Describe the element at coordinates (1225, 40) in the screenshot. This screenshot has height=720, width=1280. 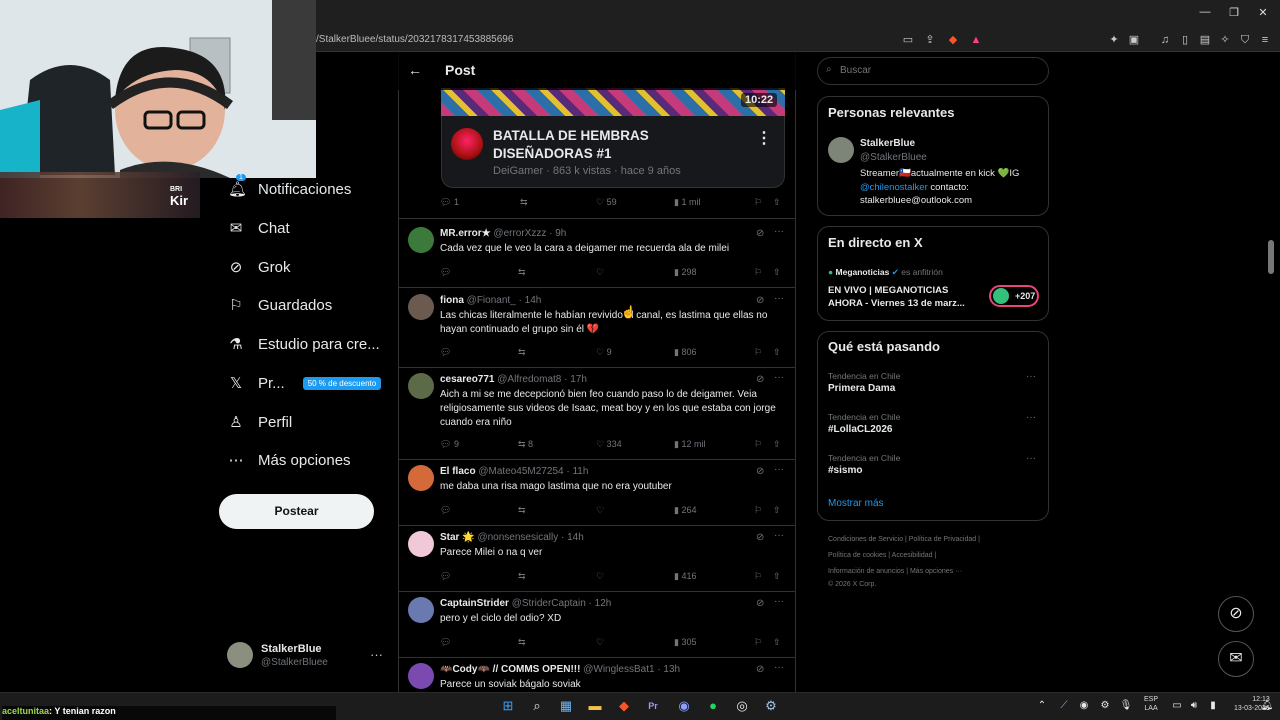
I see `leo-icon: ✧` at that location.